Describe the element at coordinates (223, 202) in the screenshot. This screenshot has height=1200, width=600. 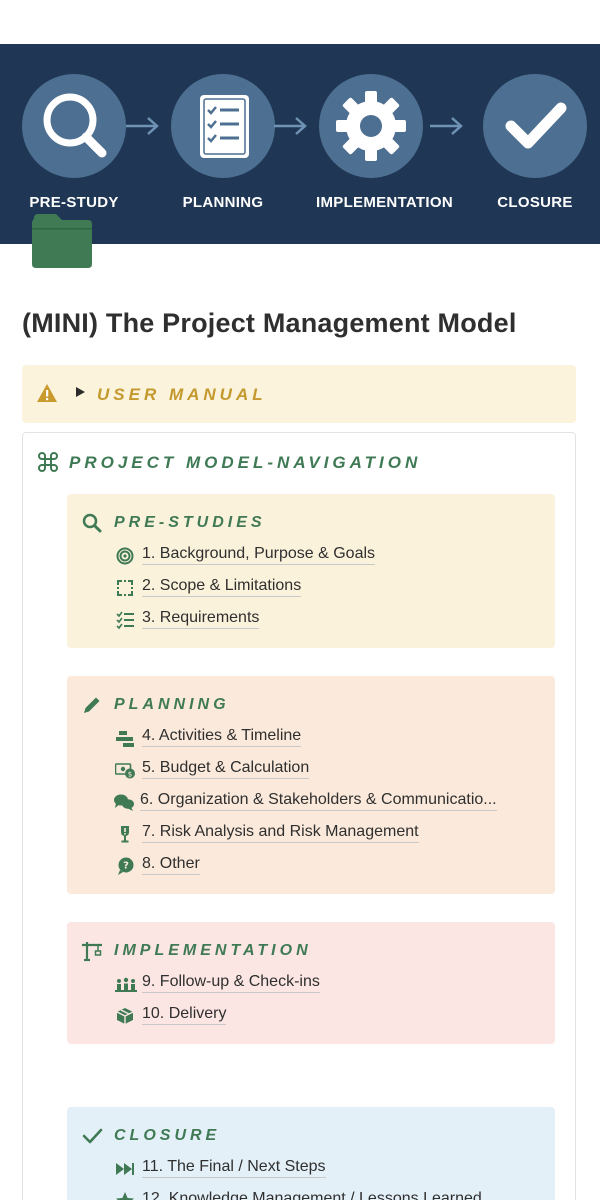
I see `step-label: PLANNING` at that location.